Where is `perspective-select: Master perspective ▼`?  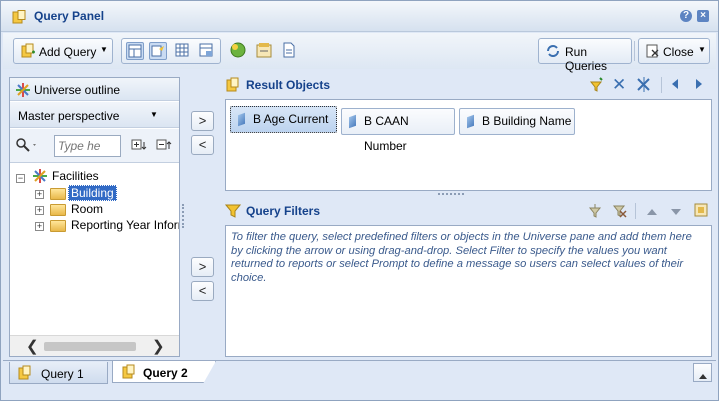 perspective-select: Master perspective ▼ is located at coordinates (94, 115).